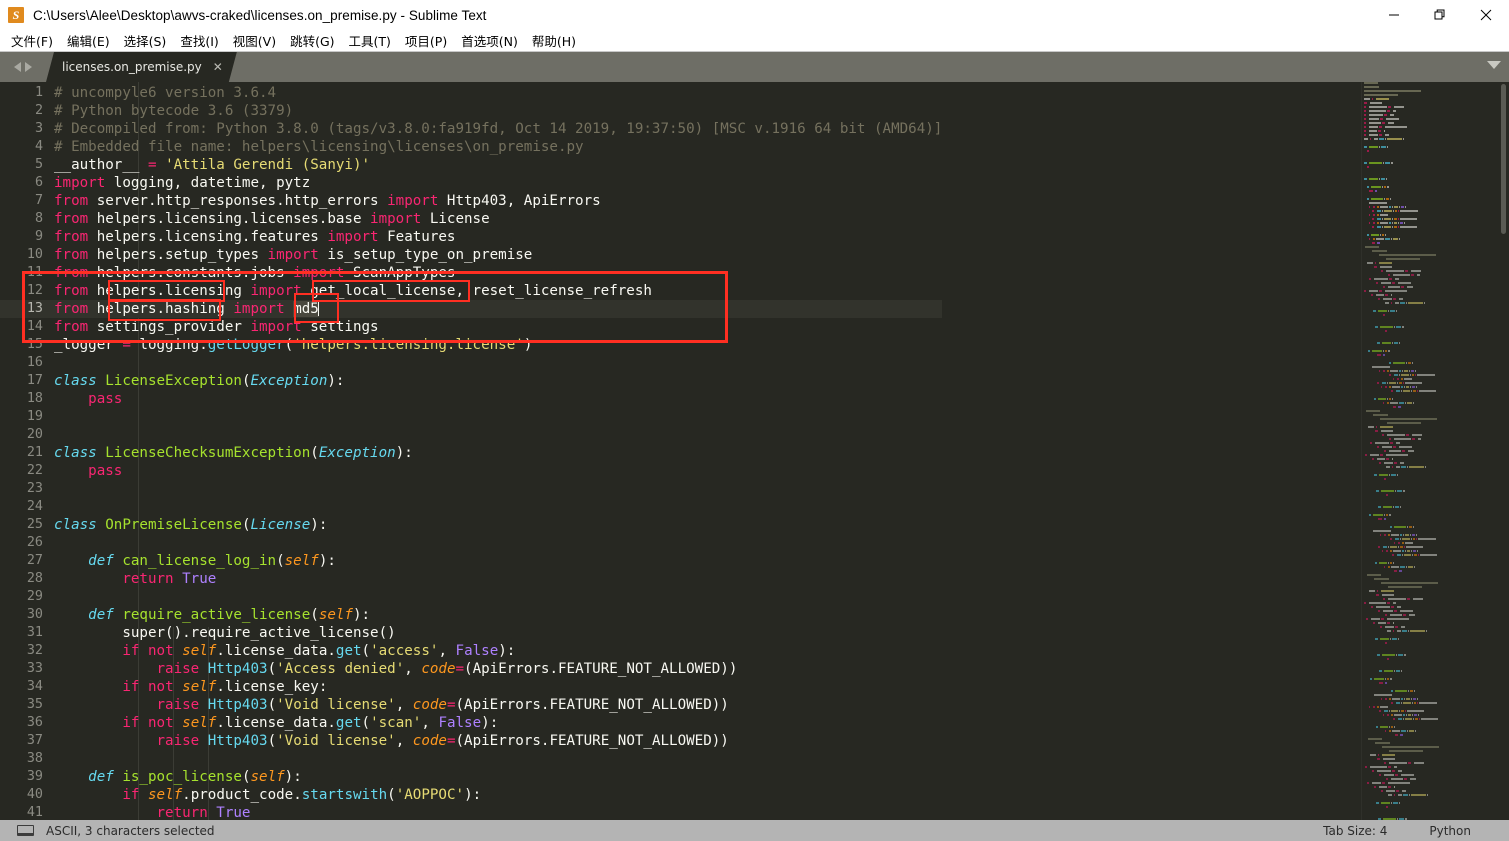  What do you see at coordinates (1394, 15) in the screenshot?
I see `minimize-icon` at bounding box center [1394, 15].